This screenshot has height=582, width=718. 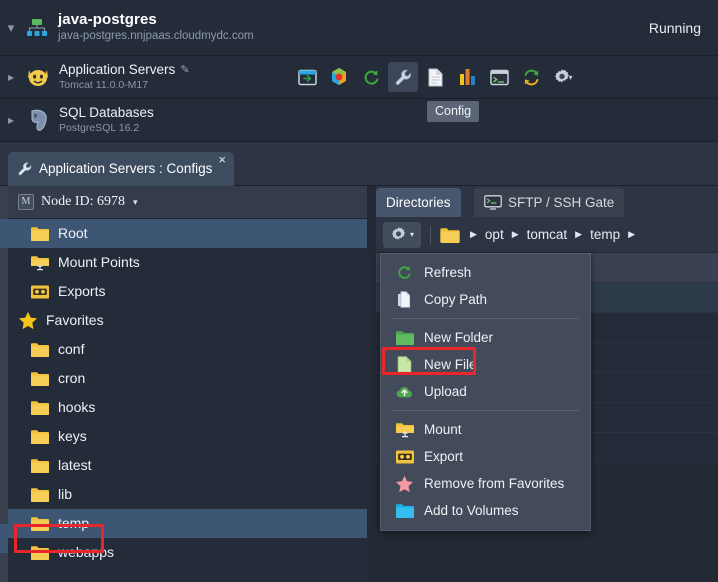 What do you see at coordinates (82, 291) in the screenshot?
I see `tree-item-label: Exports` at bounding box center [82, 291].